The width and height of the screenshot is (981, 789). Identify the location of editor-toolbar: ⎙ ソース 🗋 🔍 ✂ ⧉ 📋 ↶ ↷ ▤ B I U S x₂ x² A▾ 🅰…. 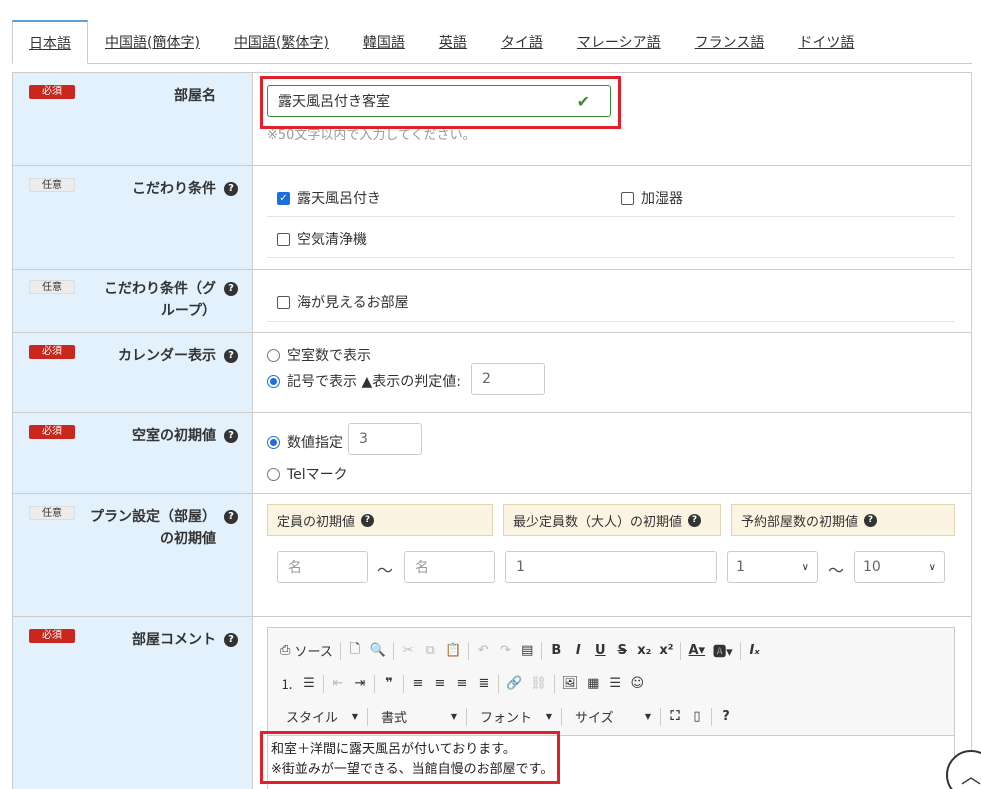
(611, 682).